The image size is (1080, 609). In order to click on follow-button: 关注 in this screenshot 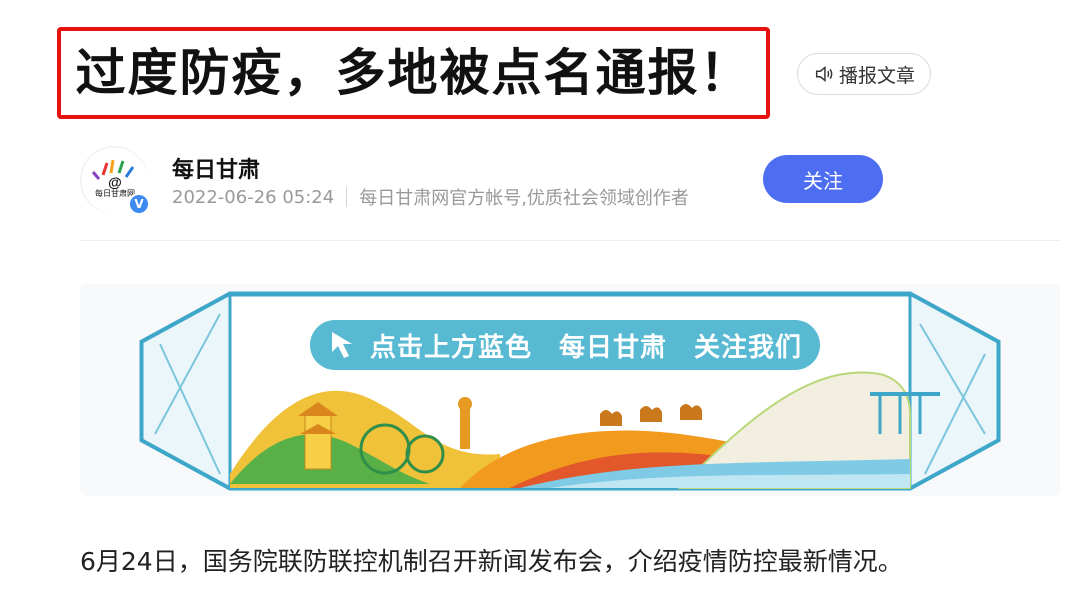, I will do `click(823, 179)`.